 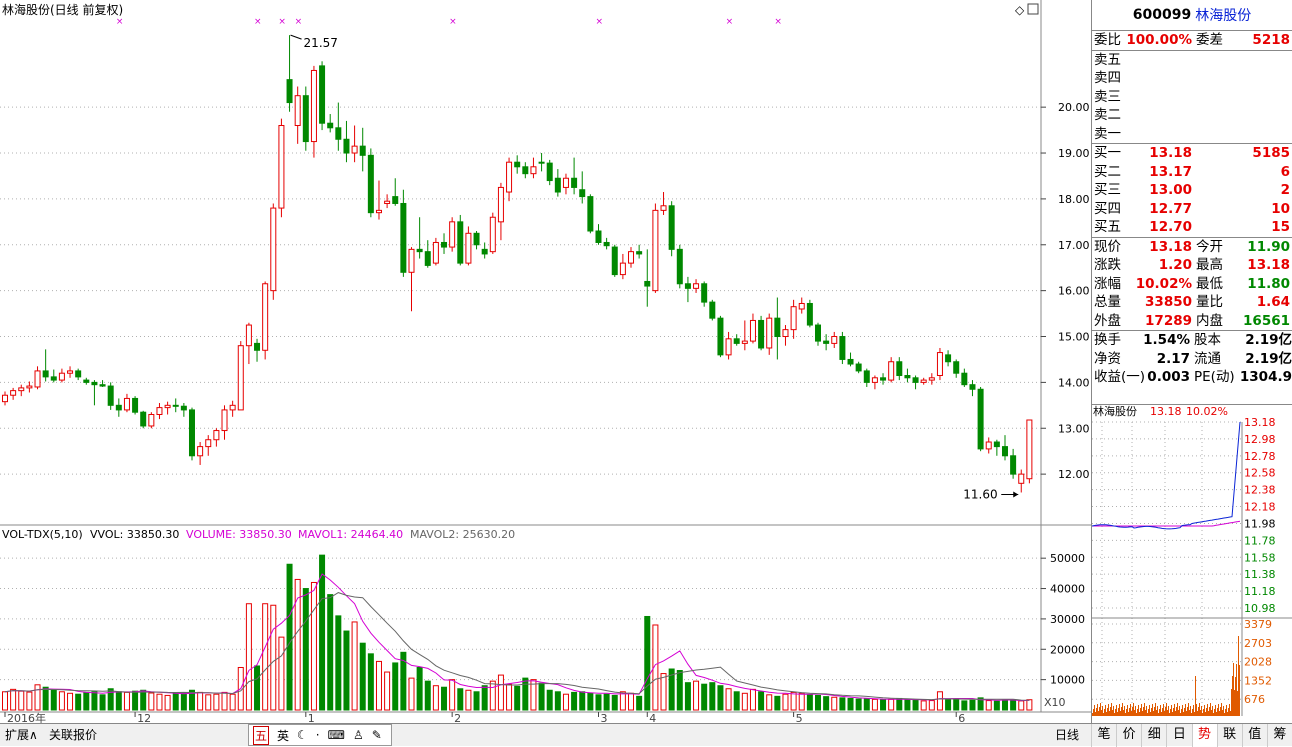 What do you see at coordinates (1192, 302) in the screenshot?
I see `stat-row: 总量 33850 量比 1.64` at bounding box center [1192, 302].